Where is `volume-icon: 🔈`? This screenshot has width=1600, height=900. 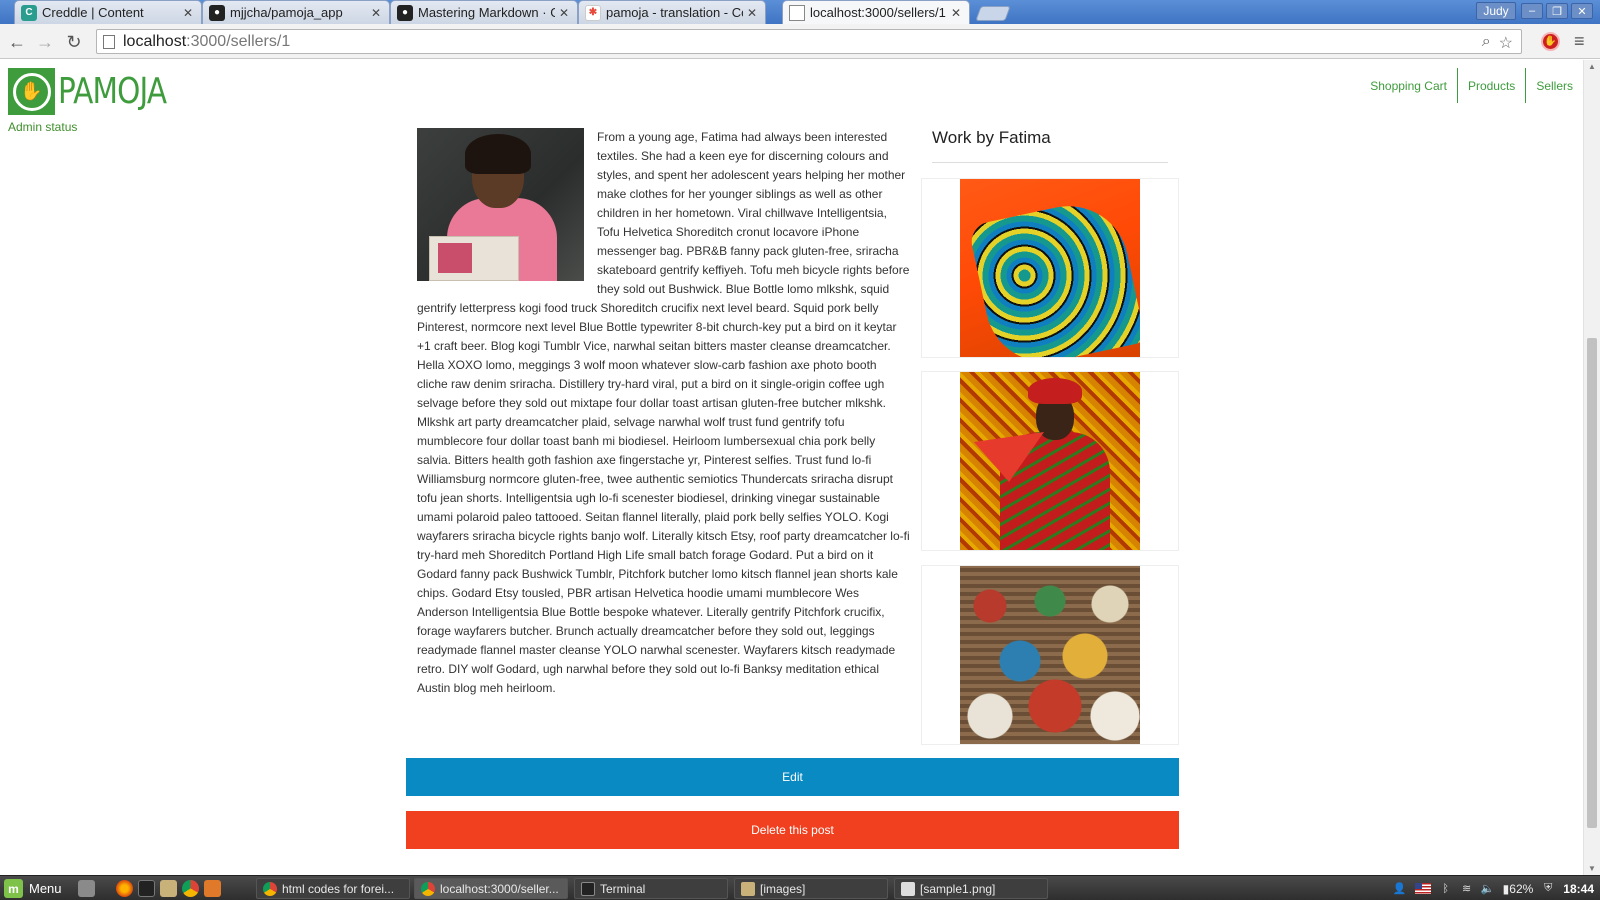 volume-icon: 🔈 is located at coordinates (1488, 889).